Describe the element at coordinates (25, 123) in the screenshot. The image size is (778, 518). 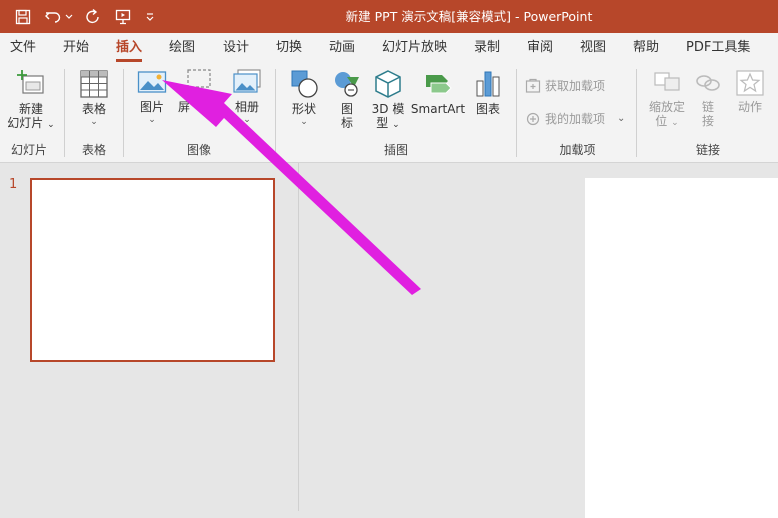
I see `new-slide-label-2: 幻灯片` at that location.